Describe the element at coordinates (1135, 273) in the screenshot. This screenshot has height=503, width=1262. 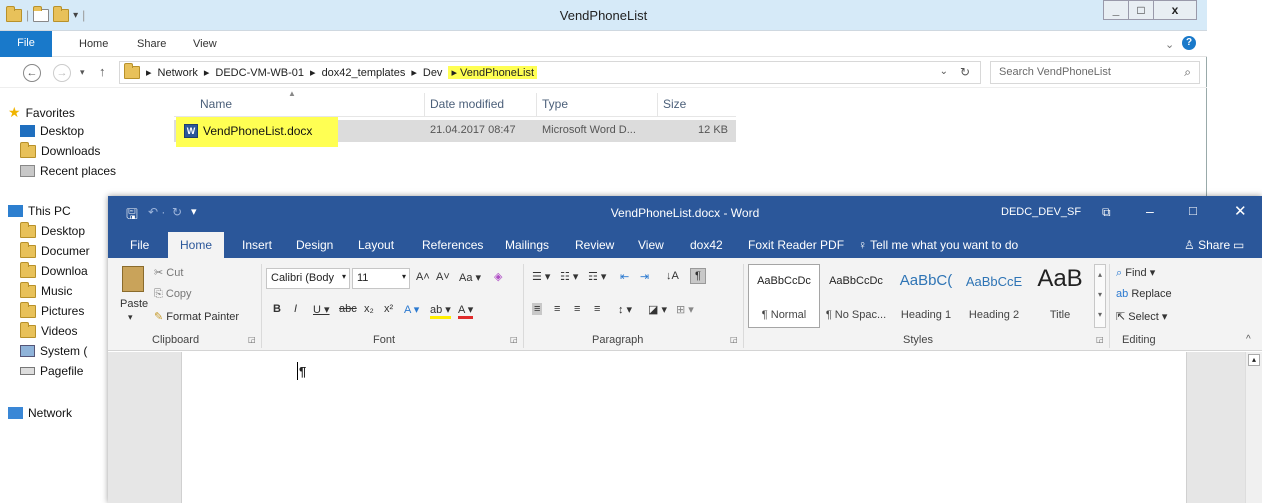
I see `find-button: ⌕ Find ▾` at that location.